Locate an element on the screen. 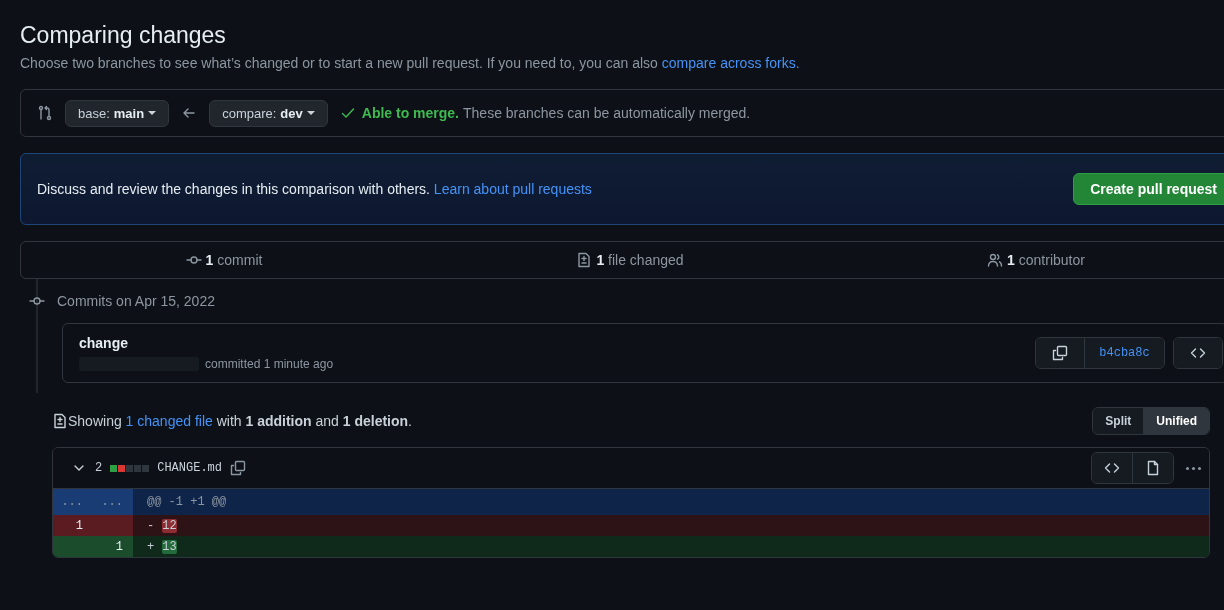 The height and width of the screenshot is (610, 1224). copy-path-button is located at coordinates (238, 468).